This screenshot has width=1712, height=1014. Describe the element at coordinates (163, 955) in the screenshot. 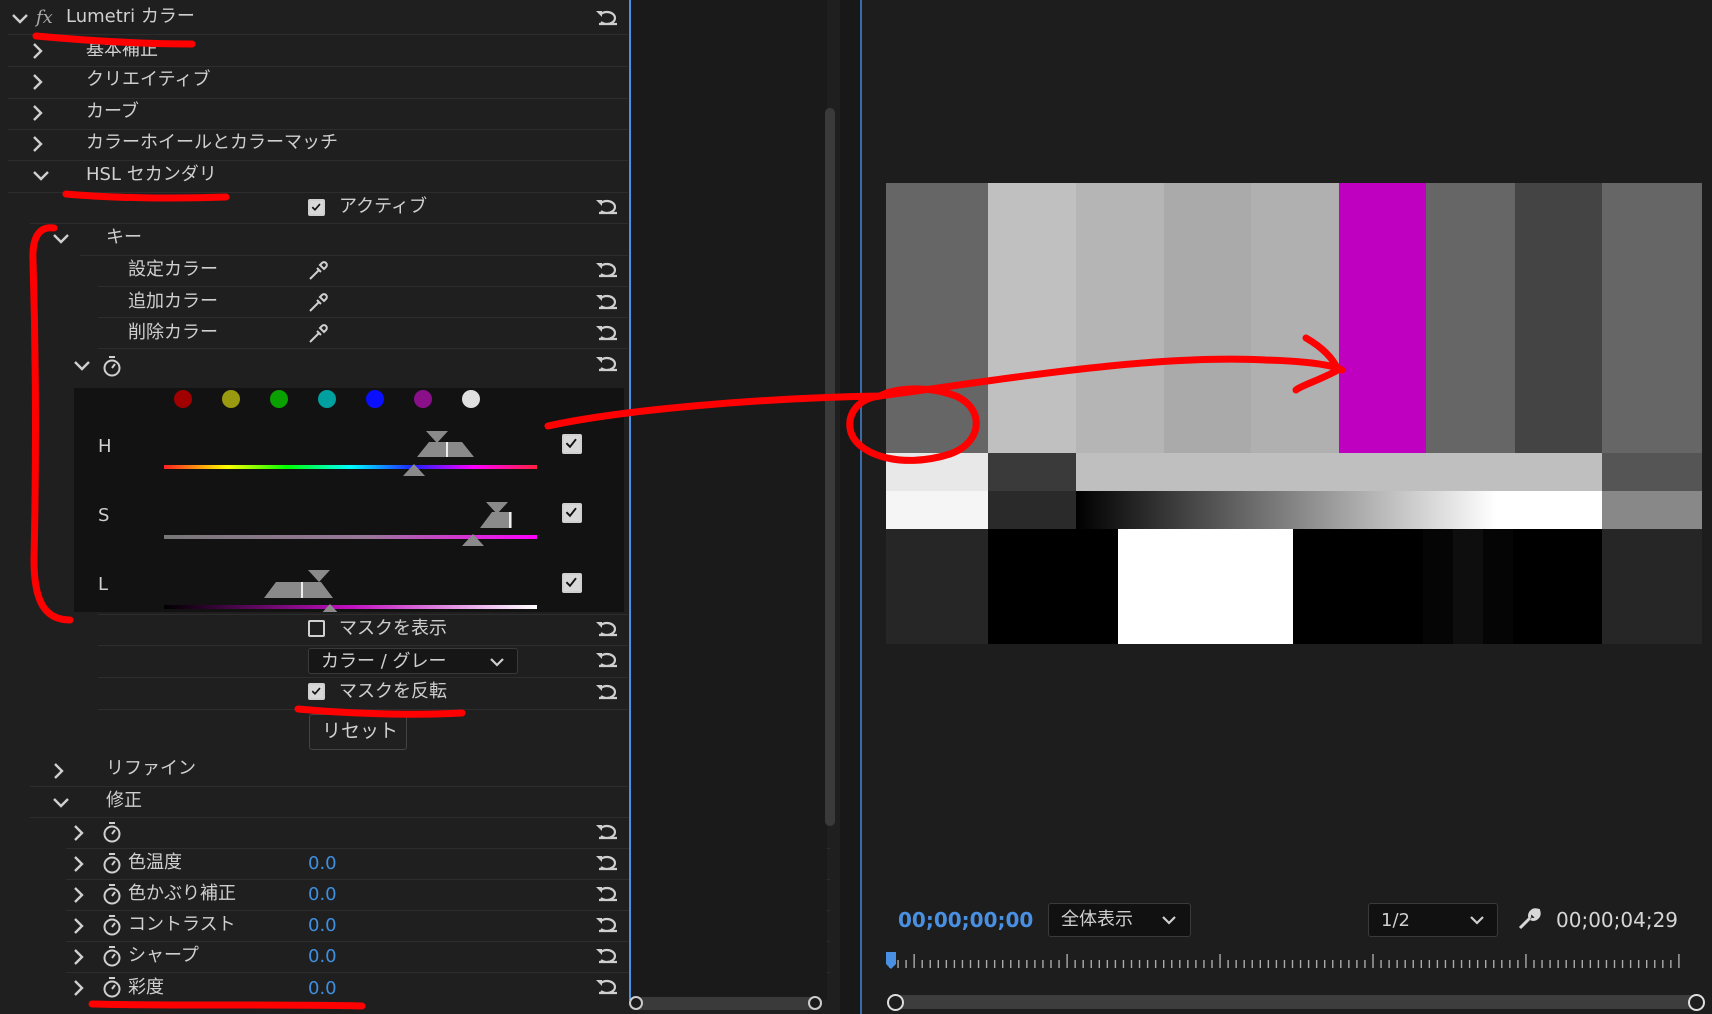

I see `param-label: シャープ` at that location.